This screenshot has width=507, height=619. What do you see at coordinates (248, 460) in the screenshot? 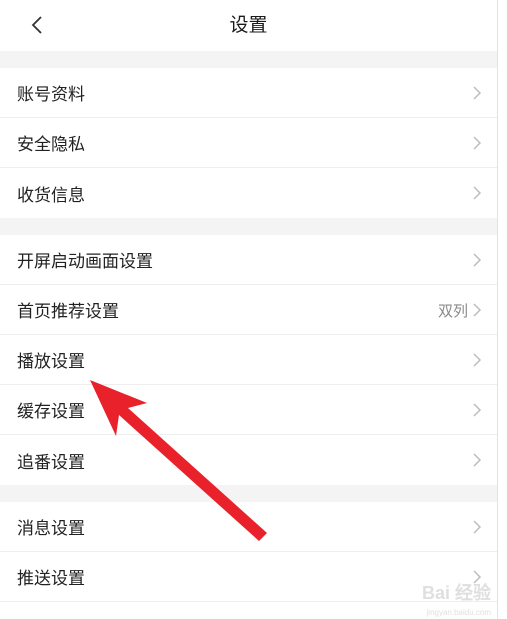
I see `settings-item-bangumi: 追番设置` at bounding box center [248, 460].